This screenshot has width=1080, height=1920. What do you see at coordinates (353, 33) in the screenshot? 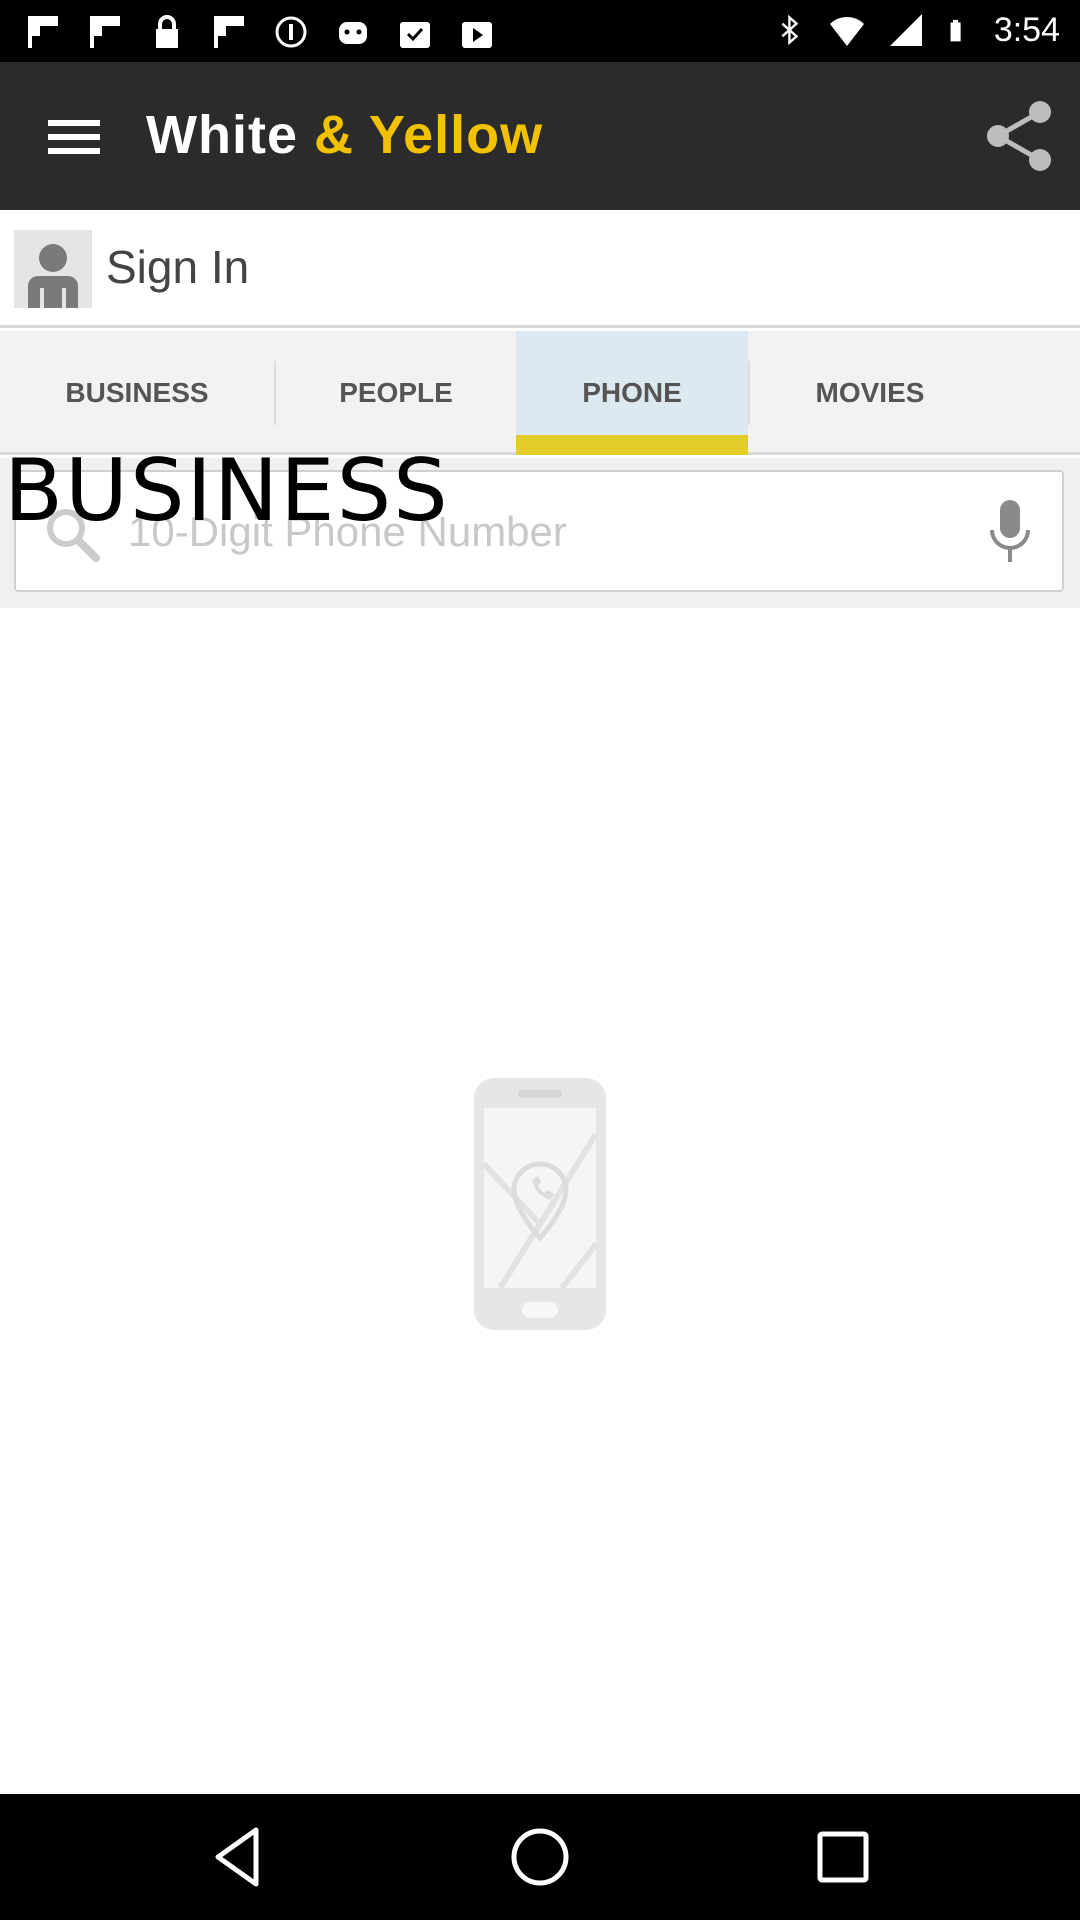
I see `android-icon` at bounding box center [353, 33].